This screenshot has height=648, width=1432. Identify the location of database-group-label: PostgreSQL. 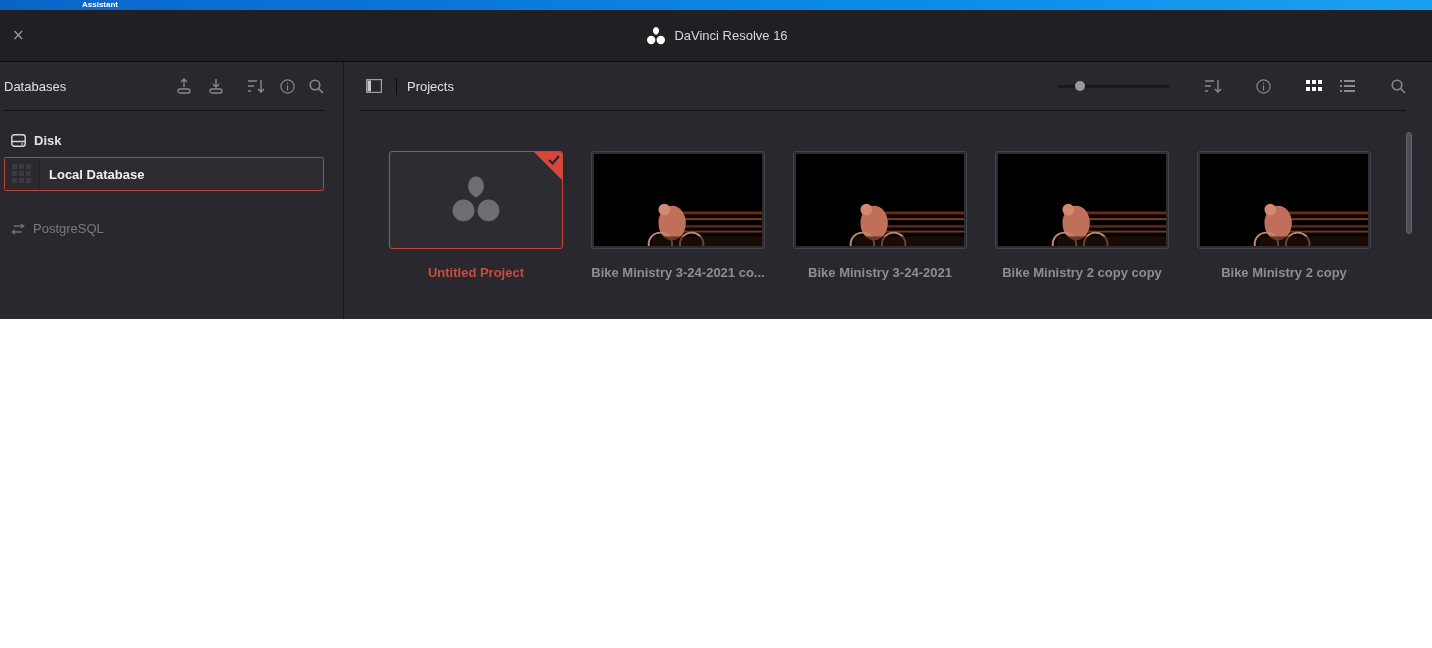
(68, 228).